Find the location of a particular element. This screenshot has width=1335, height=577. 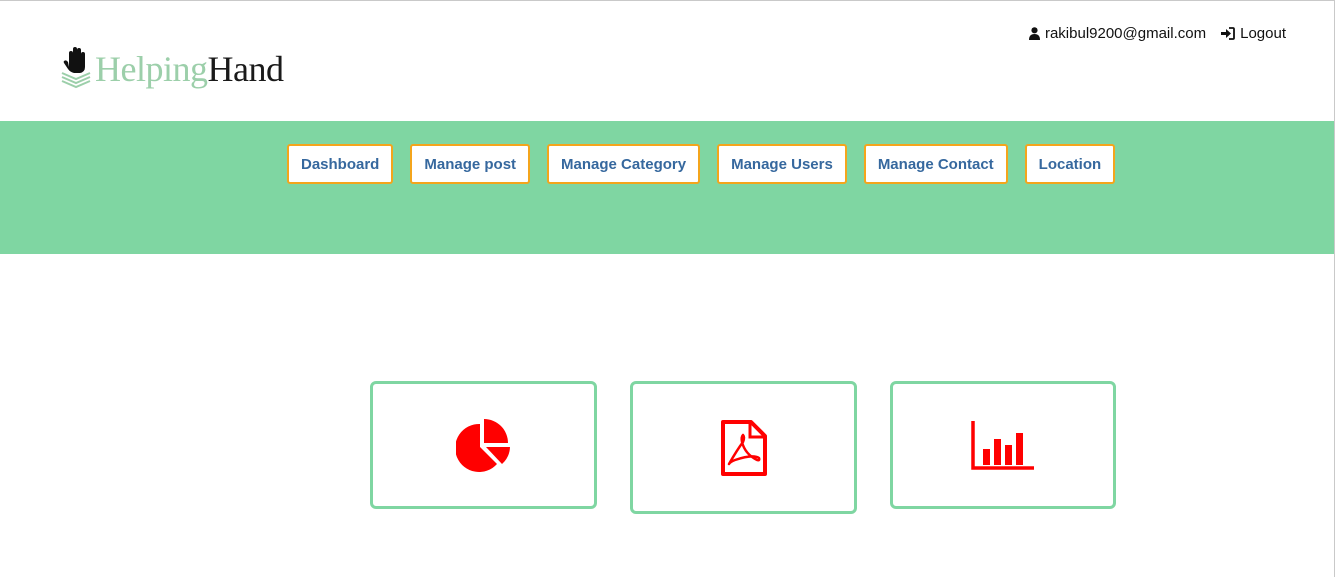

brand-name: HelpingHand is located at coordinates (189, 69).